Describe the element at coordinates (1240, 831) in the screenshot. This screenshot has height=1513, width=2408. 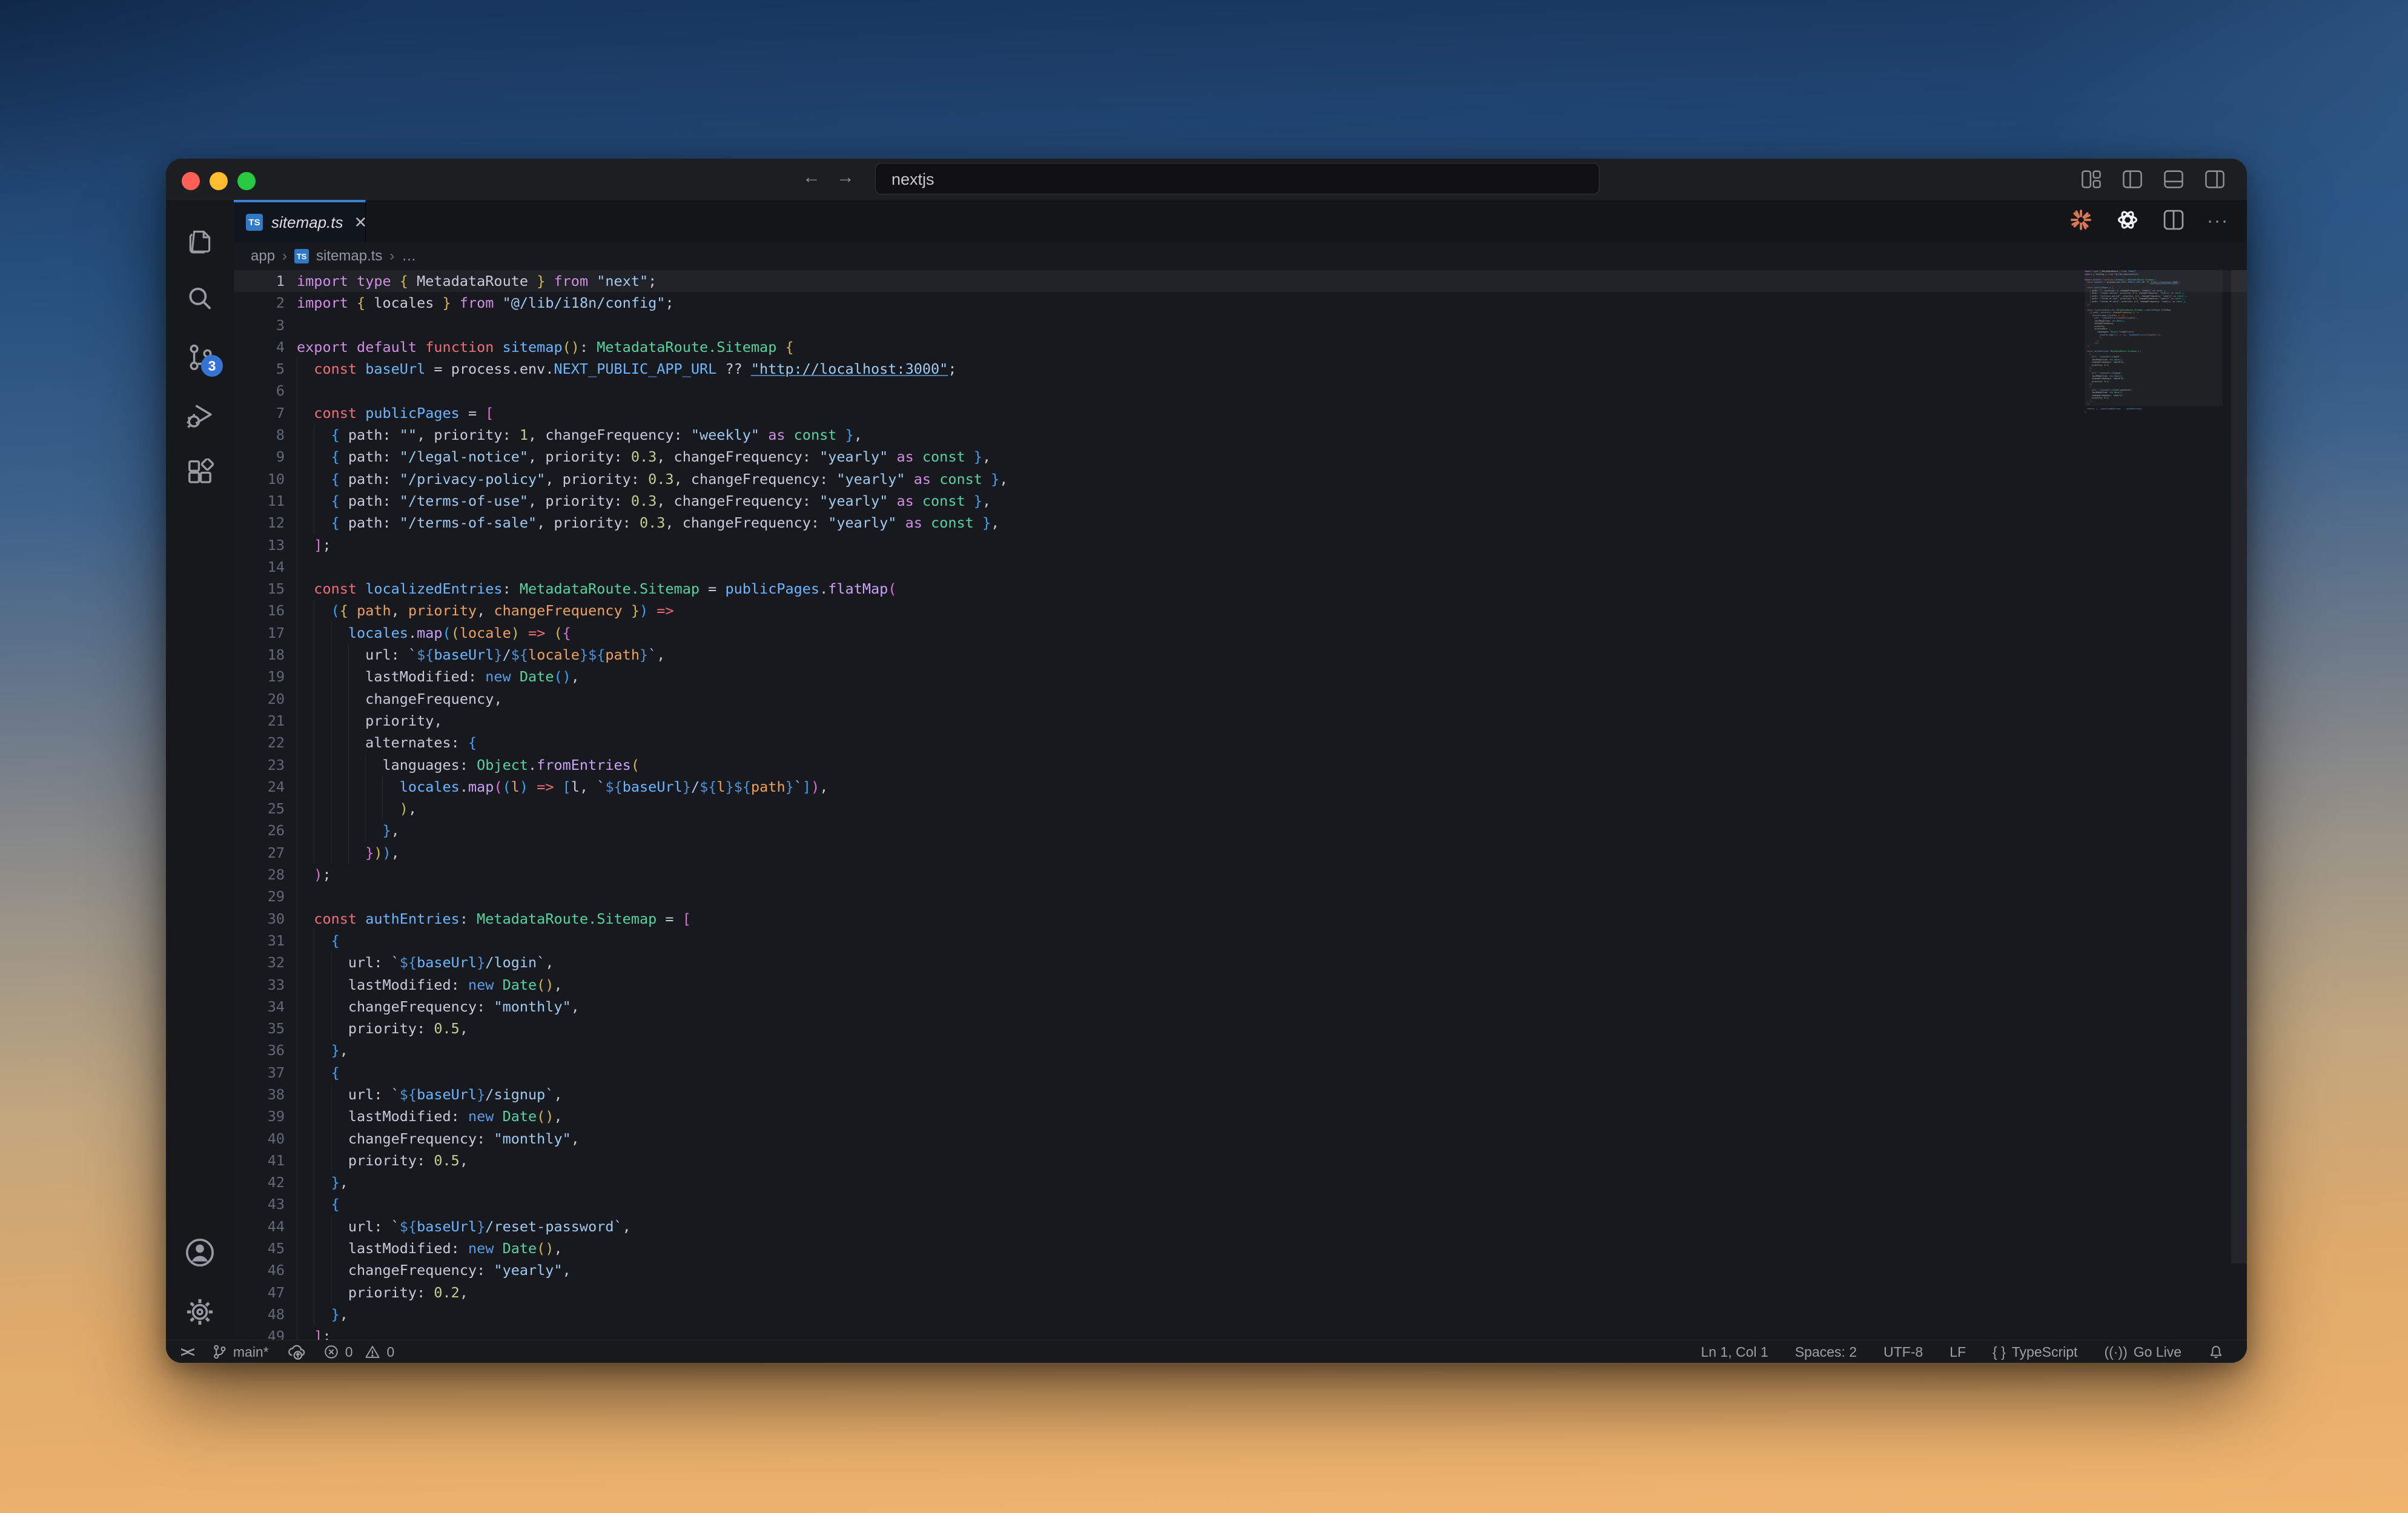
I see `code-line: 26 },` at that location.